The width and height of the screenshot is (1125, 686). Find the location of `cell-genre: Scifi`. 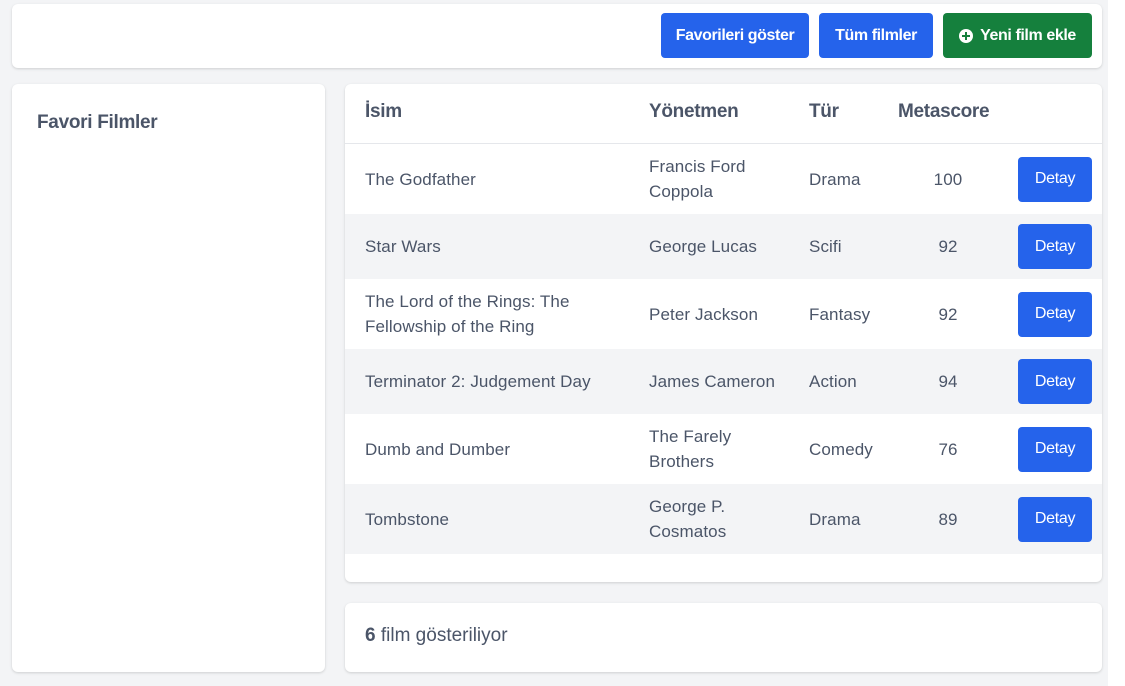

cell-genre: Scifi is located at coordinates (825, 246).